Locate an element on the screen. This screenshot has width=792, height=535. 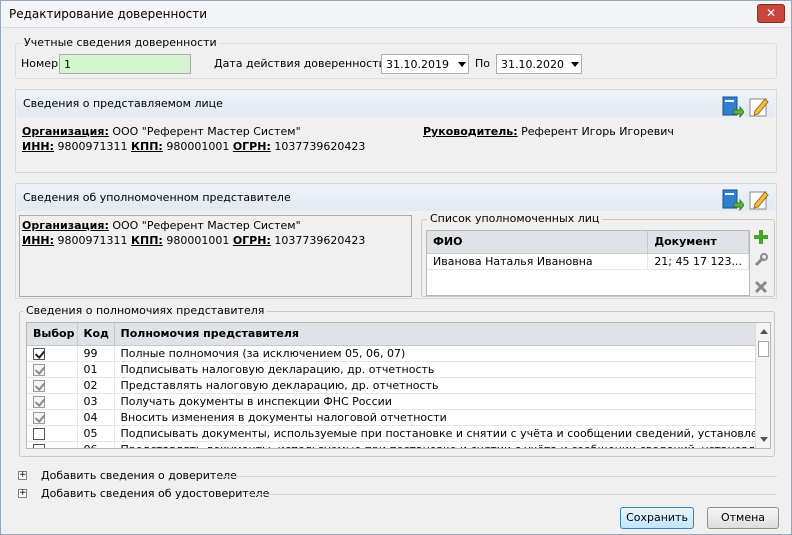
date-from-value: 31.10.2019 is located at coordinates (417, 64).